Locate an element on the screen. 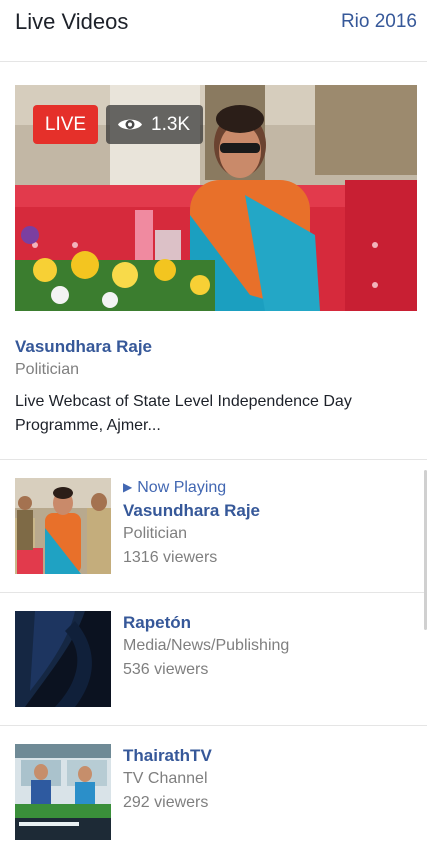 The height and width of the screenshot is (846, 427). list-item-viewers: 1316 viewers is located at coordinates (170, 557).